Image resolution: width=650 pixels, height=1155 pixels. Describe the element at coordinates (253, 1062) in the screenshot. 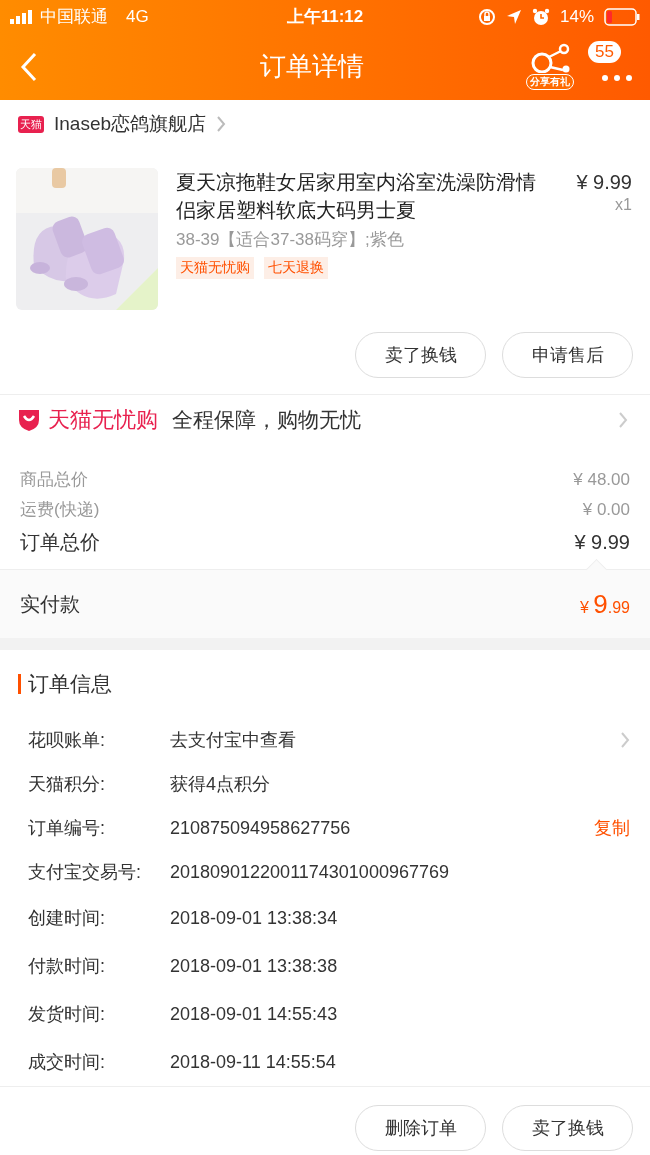

I see `info-value: 2018-09-11 14:55:54` at that location.